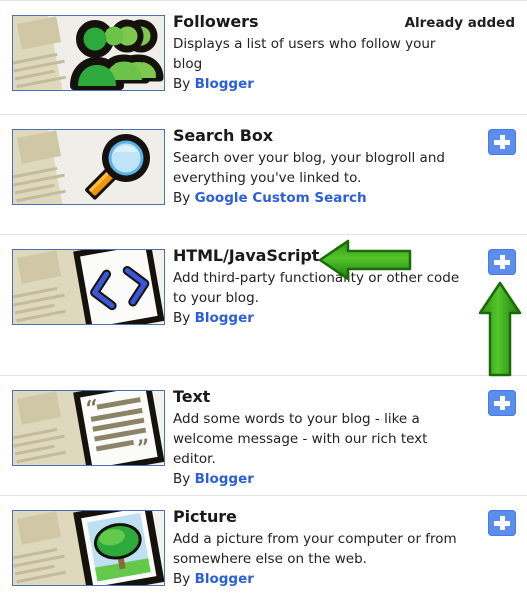  What do you see at coordinates (459, 23) in the screenshot?
I see `status-badge-already-added: Already added` at bounding box center [459, 23].